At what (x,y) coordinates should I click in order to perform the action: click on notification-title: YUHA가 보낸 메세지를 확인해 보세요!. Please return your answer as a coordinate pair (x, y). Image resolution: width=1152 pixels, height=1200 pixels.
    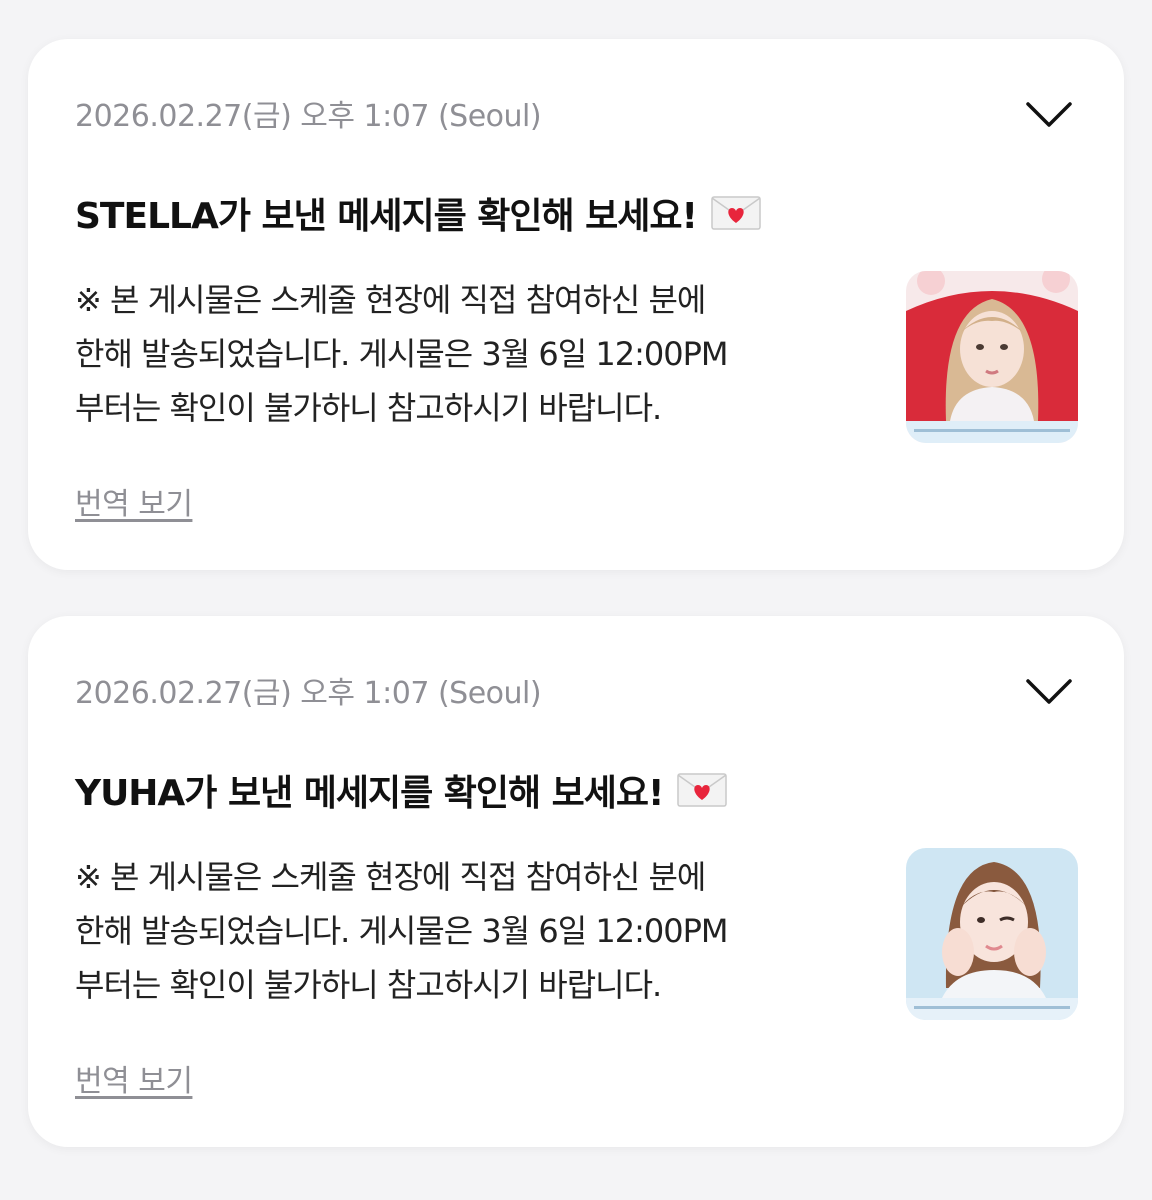
    Looking at the image, I should click on (401, 790).